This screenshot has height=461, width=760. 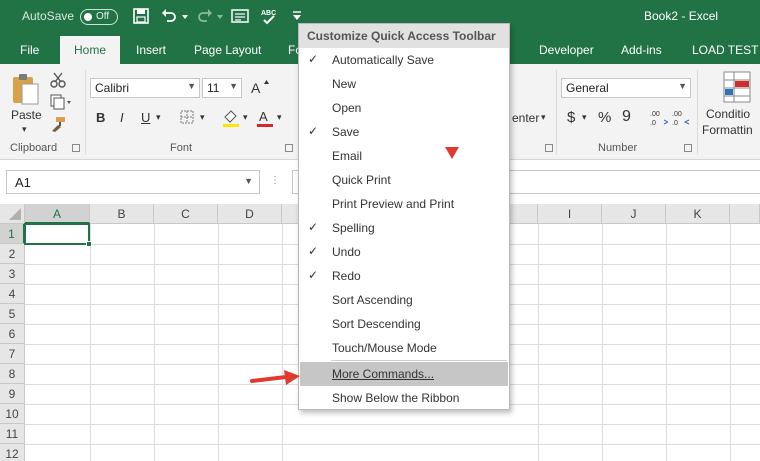 I want to click on borders-dropdown-icon: ▾, so click(x=202, y=117).